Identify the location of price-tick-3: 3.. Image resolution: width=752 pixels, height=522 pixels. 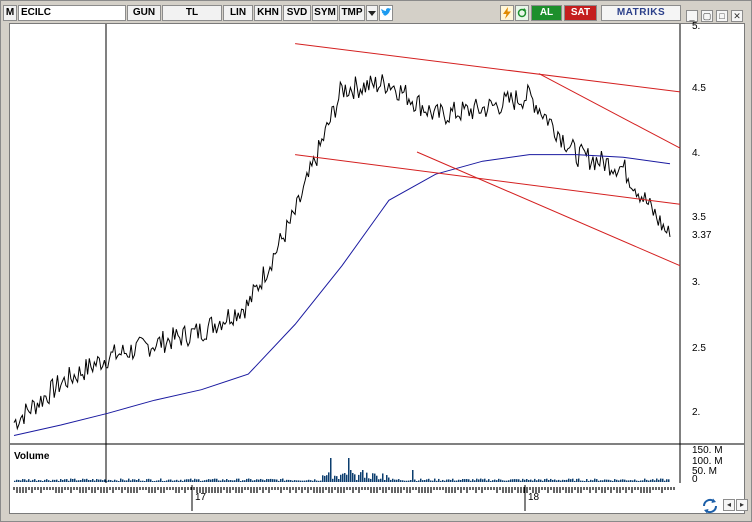
(696, 282).